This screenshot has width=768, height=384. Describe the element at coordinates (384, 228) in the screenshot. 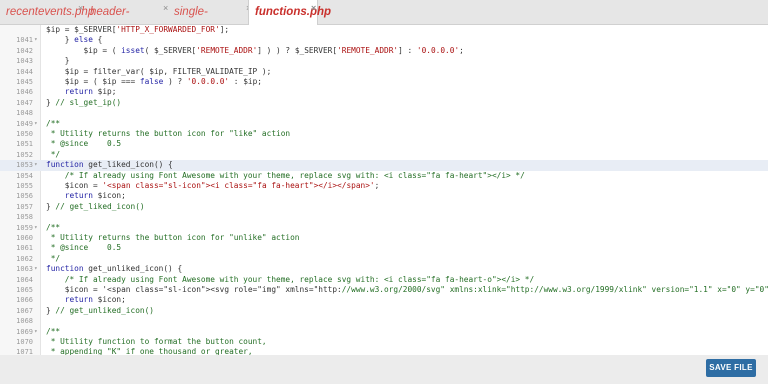

I see `code-line: 1059 ▾ /**` at that location.